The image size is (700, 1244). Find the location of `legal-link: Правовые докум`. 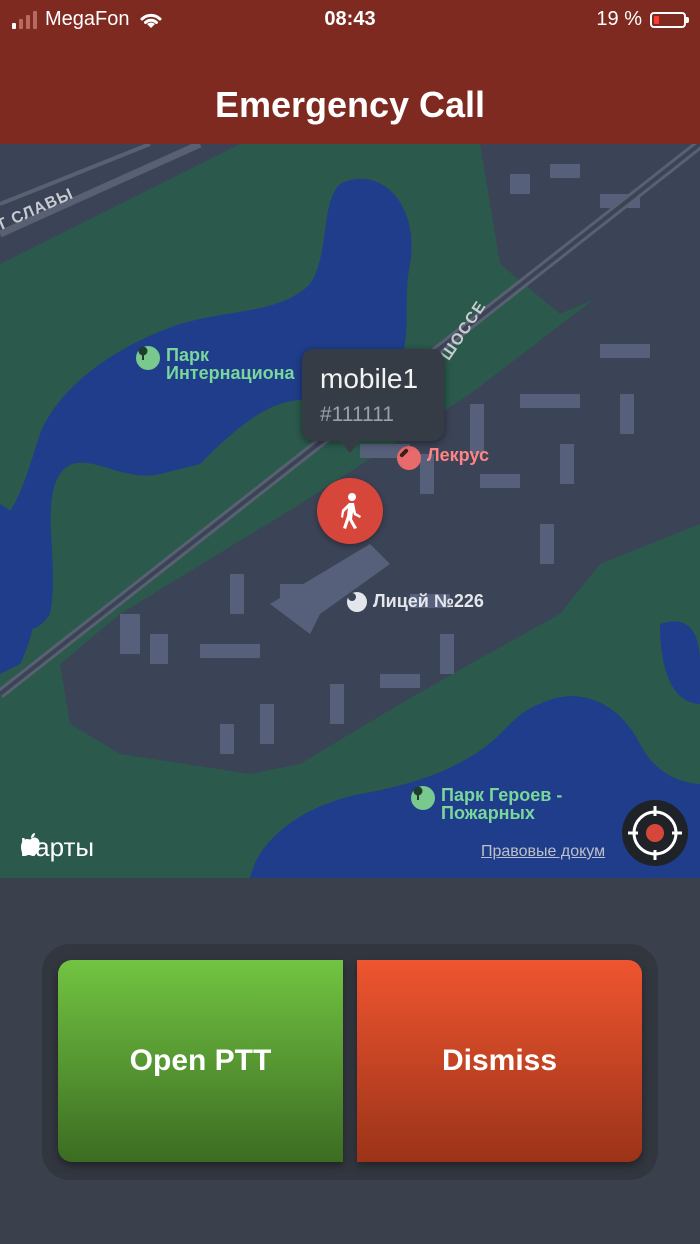

legal-link: Правовые докум is located at coordinates (543, 852).